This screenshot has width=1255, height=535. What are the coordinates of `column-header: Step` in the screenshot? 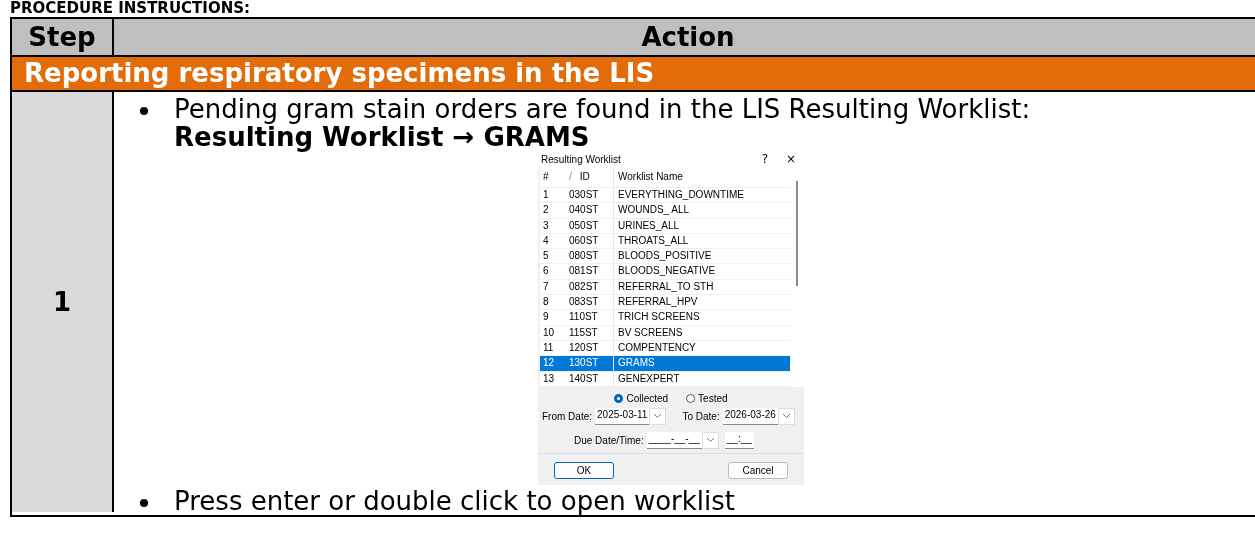 It's located at (63, 37).